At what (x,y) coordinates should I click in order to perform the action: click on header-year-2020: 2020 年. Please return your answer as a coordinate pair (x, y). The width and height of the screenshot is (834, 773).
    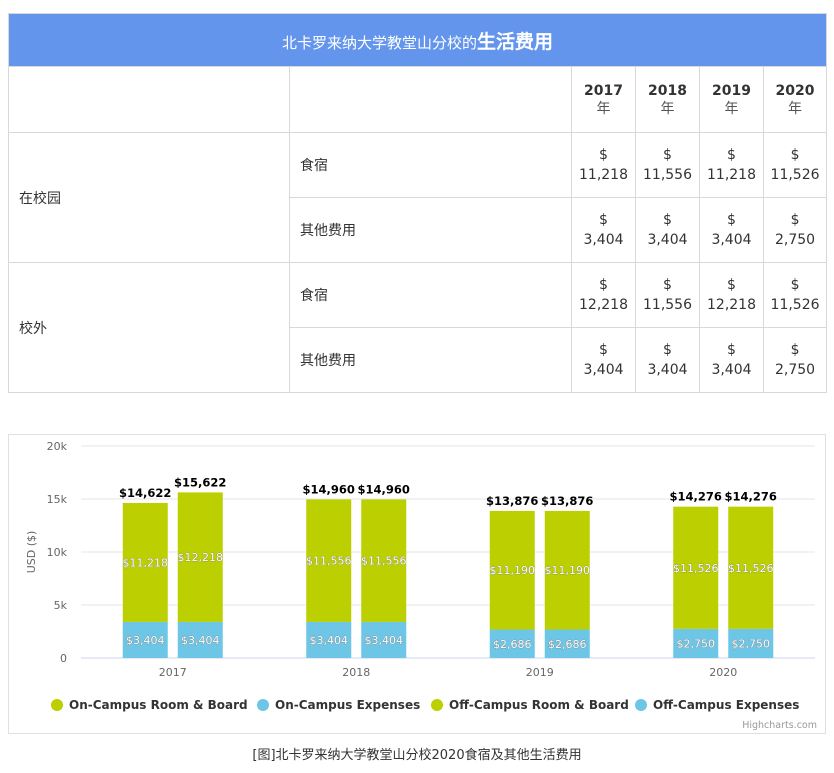
    Looking at the image, I should click on (795, 99).